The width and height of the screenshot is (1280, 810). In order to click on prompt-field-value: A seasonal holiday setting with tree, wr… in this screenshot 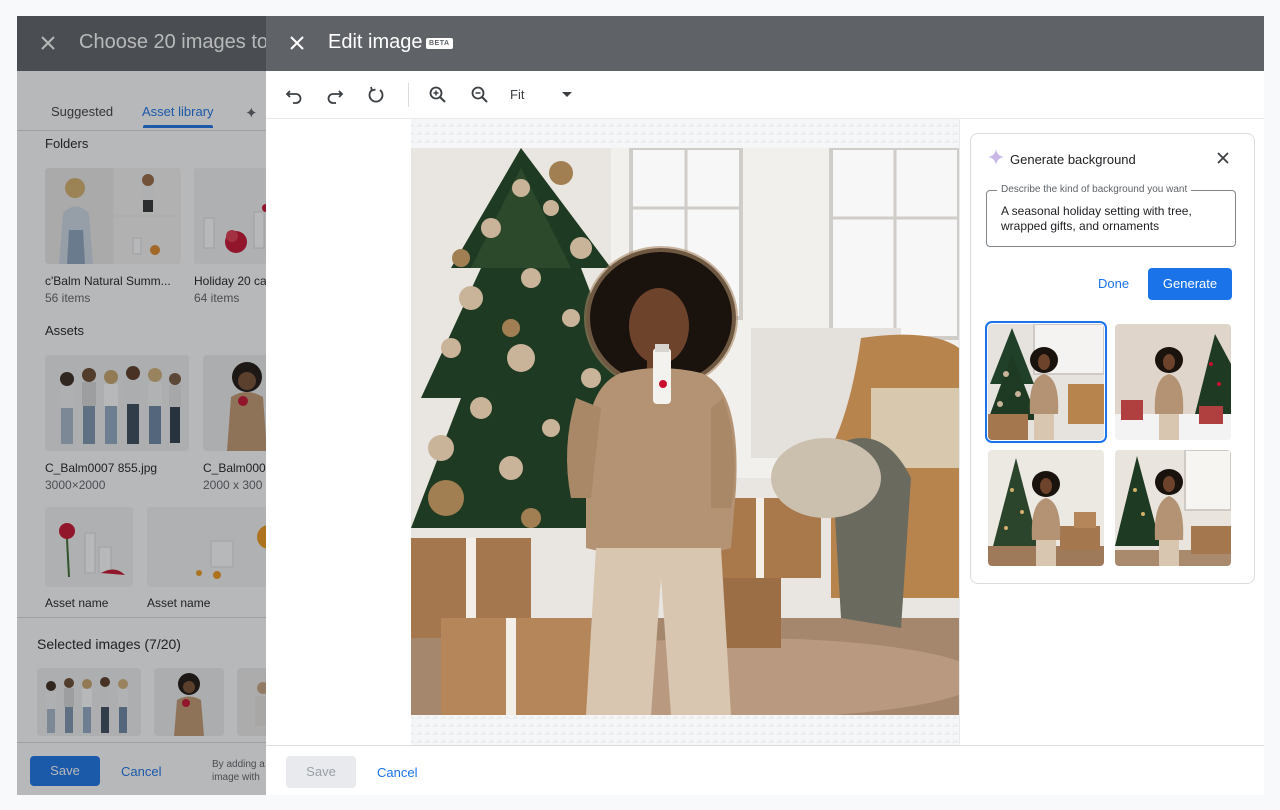, I will do `click(1113, 219)`.